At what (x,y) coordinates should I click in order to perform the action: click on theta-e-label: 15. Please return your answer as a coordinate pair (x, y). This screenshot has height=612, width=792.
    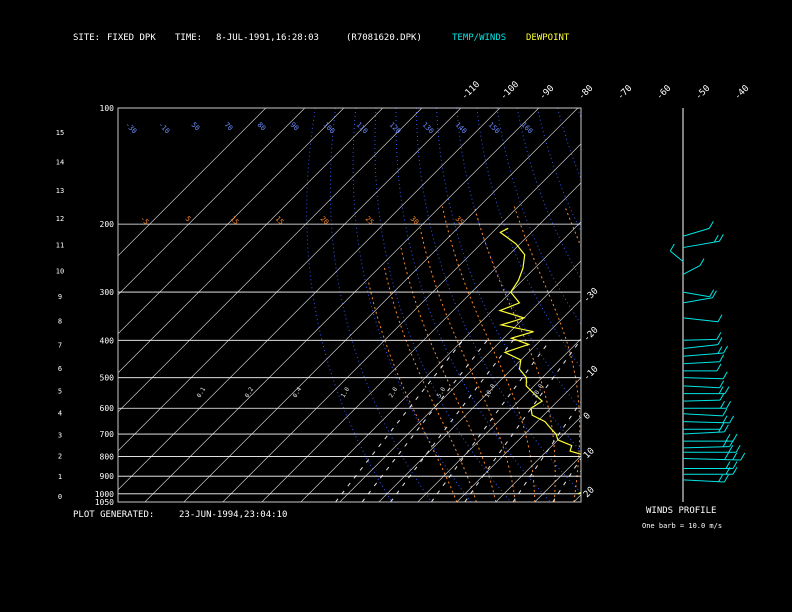
    Looking at the image, I should click on (235, 221).